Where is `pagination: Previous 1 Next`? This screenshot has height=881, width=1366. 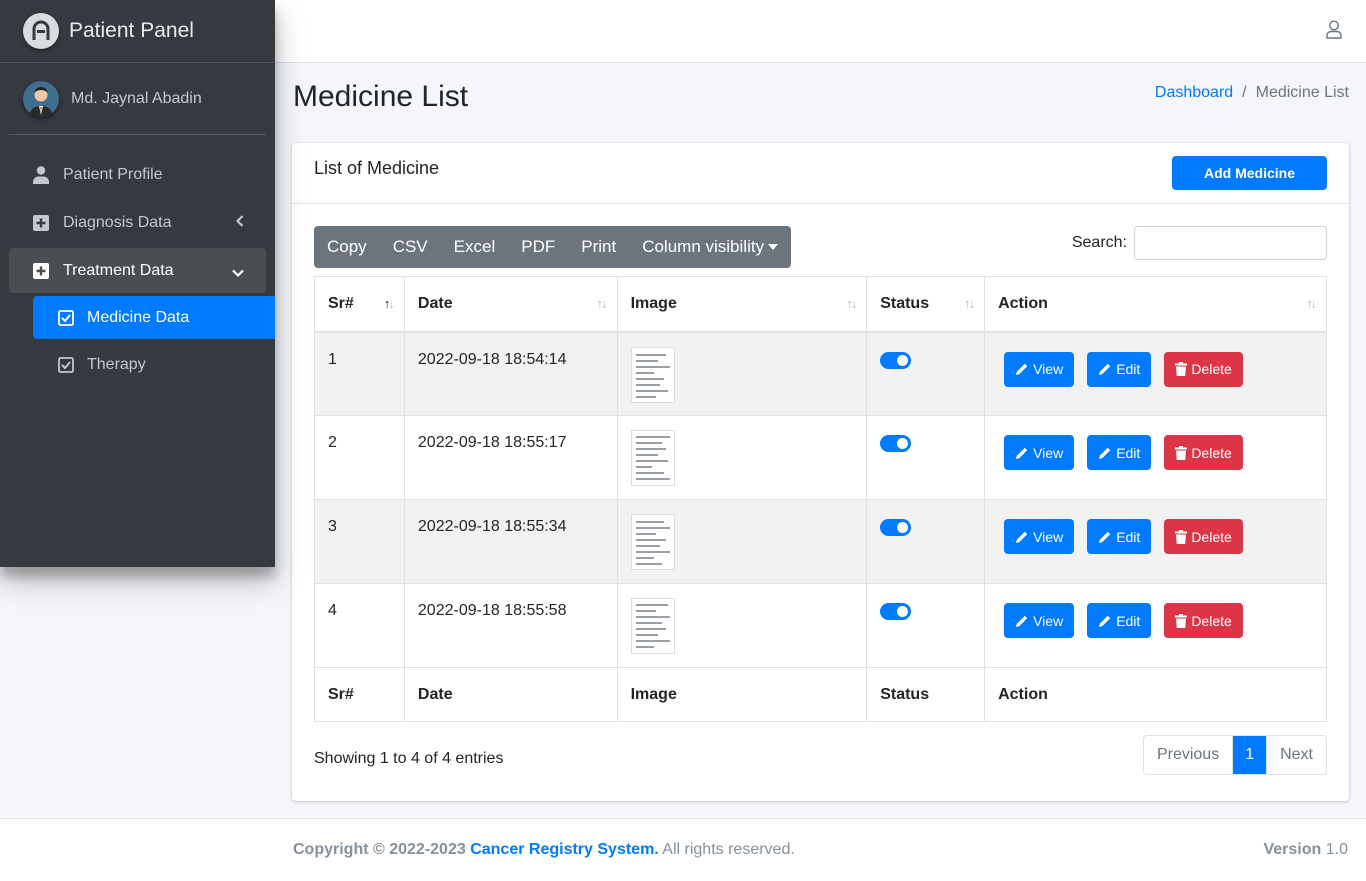
pagination: Previous 1 Next is located at coordinates (1234, 755).